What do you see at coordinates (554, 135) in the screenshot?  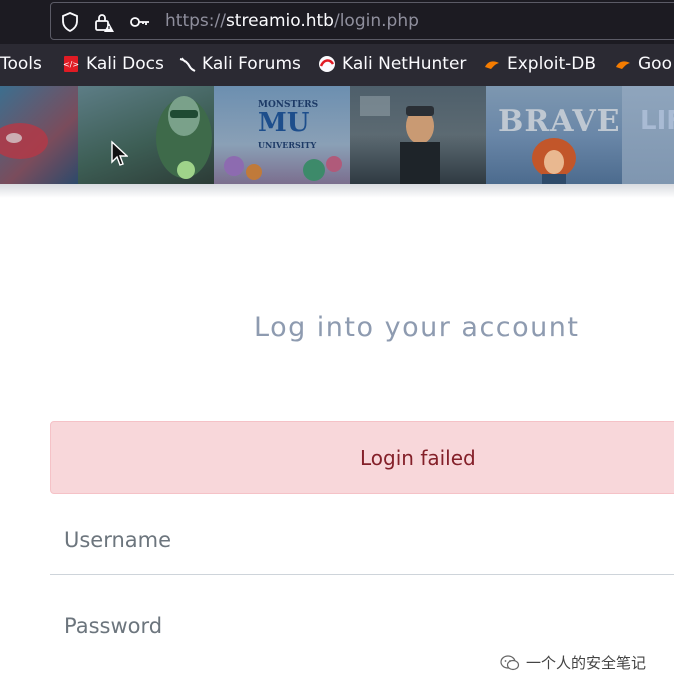 I see `poster-brave: BRAVE` at bounding box center [554, 135].